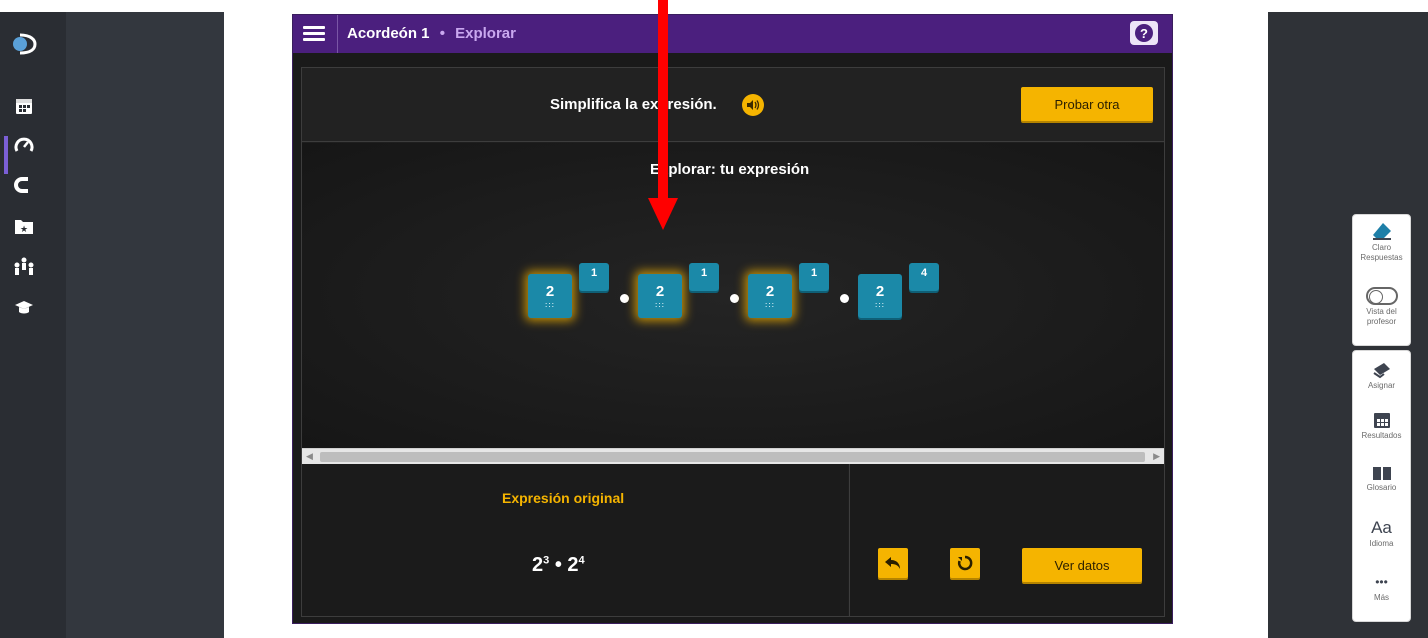 Image resolution: width=1428 pixels, height=638 pixels. What do you see at coordinates (6, 155) in the screenshot?
I see `active-nav-indicator` at bounding box center [6, 155].